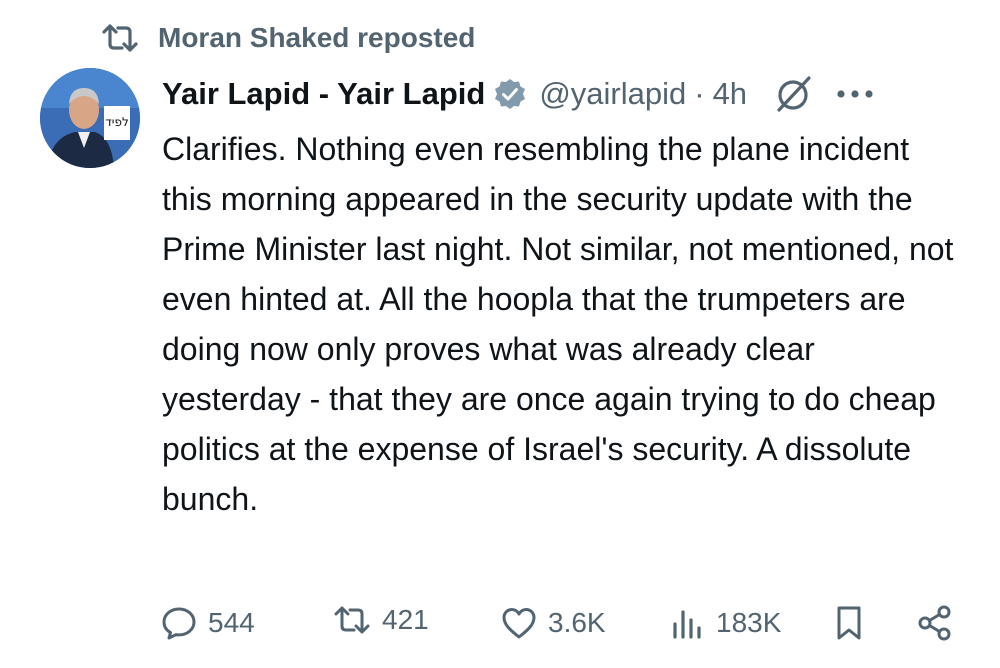 The width and height of the screenshot is (1000, 668). I want to click on repost-button: 421, so click(380, 620).